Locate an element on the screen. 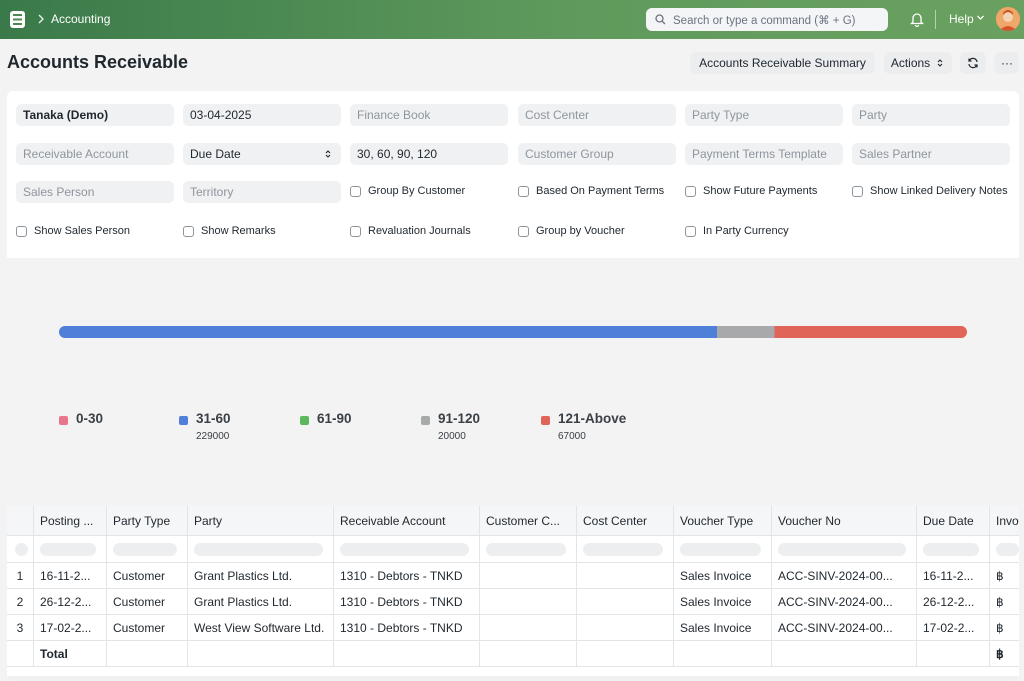 This screenshot has width=1024, height=681. more-options-button: ··· is located at coordinates (1007, 63).